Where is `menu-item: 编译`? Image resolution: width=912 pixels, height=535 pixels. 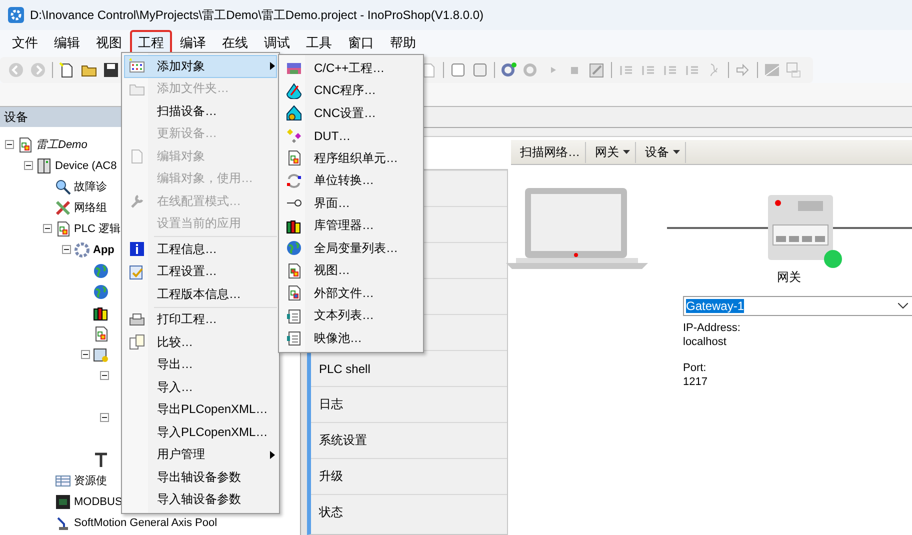 menu-item: 编译 is located at coordinates (193, 43).